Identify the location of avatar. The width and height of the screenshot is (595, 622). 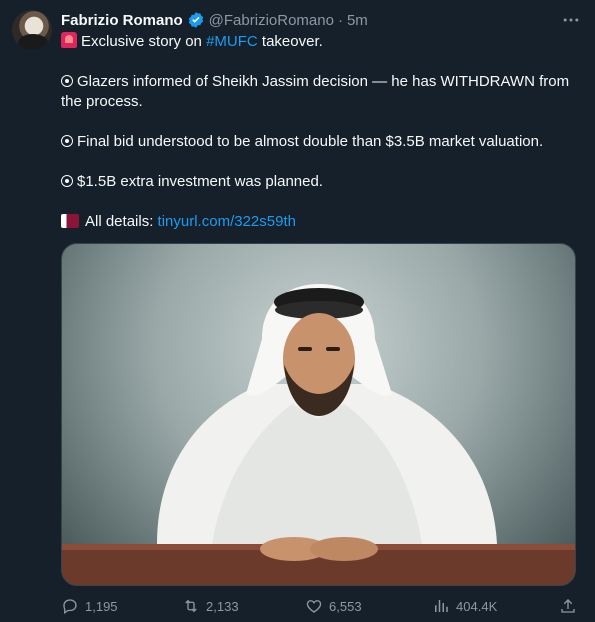
(32, 30).